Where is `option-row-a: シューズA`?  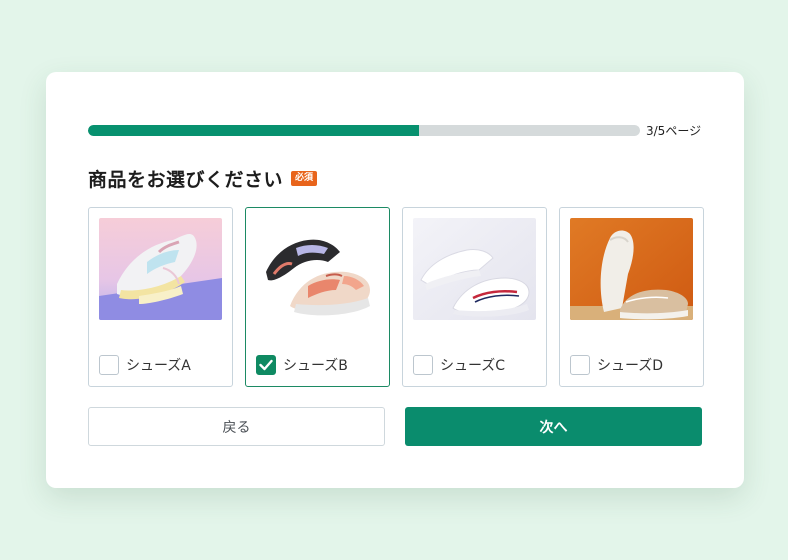
option-row-a: シューズA is located at coordinates (145, 365).